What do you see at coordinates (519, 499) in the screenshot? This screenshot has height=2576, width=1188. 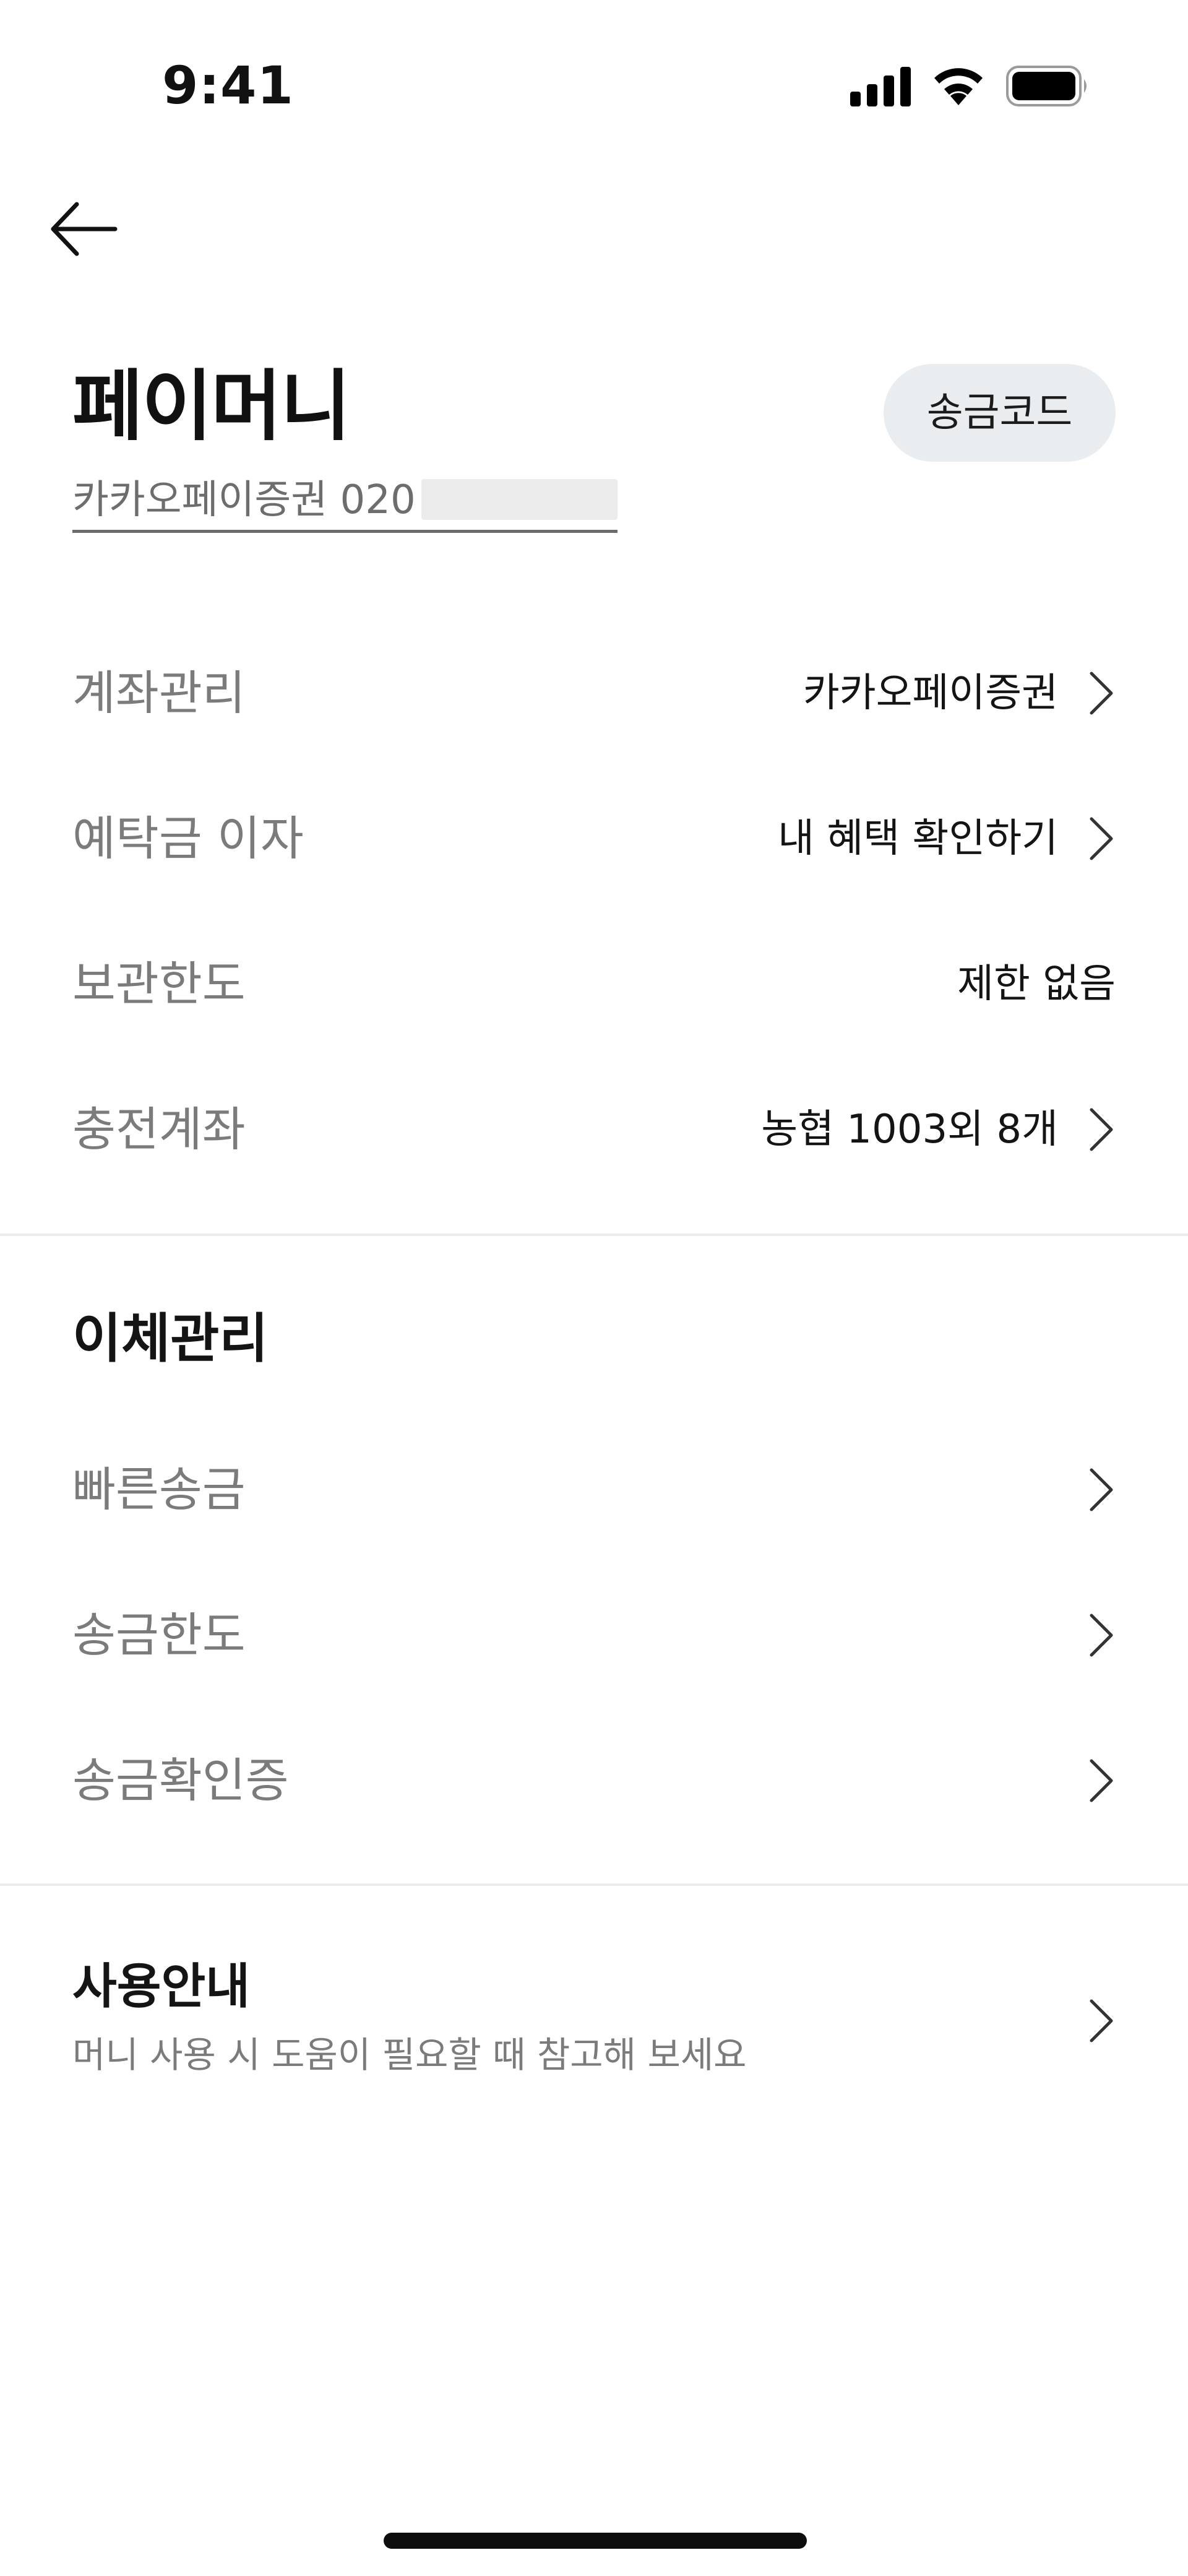 I see `account-number-mask` at bounding box center [519, 499].